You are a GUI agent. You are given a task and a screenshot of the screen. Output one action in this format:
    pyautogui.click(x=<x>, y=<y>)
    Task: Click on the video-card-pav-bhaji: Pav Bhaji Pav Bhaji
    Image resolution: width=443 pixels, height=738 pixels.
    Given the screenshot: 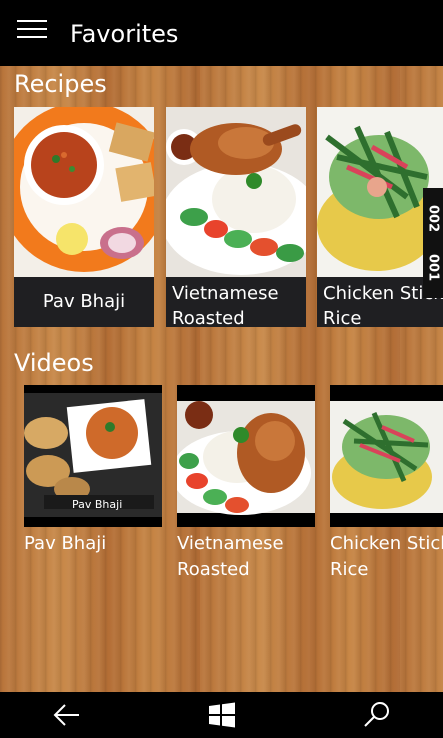 What is the action you would take?
    pyautogui.click(x=94, y=485)
    